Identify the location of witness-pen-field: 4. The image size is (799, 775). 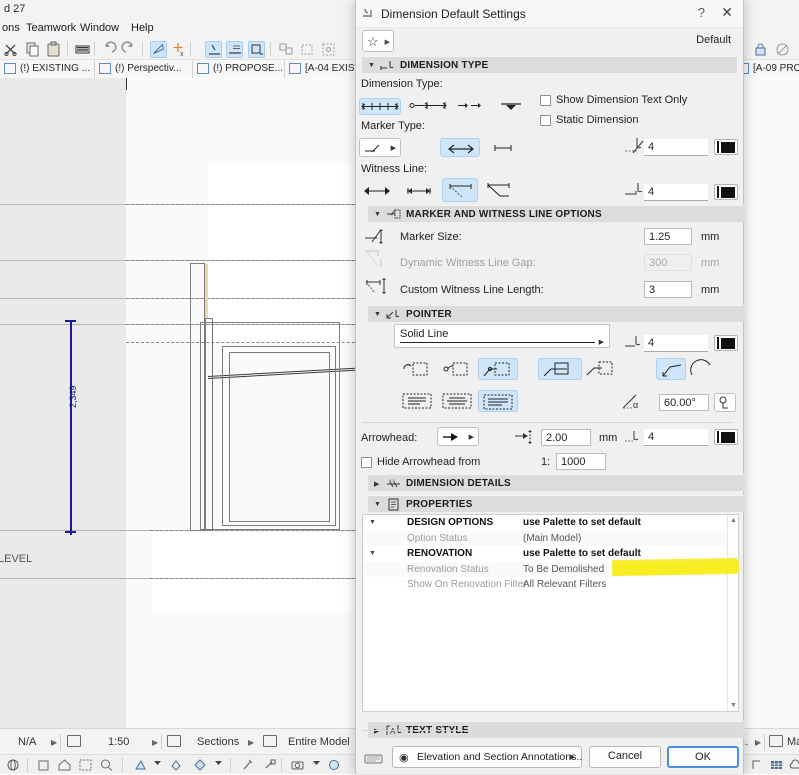
(676, 192).